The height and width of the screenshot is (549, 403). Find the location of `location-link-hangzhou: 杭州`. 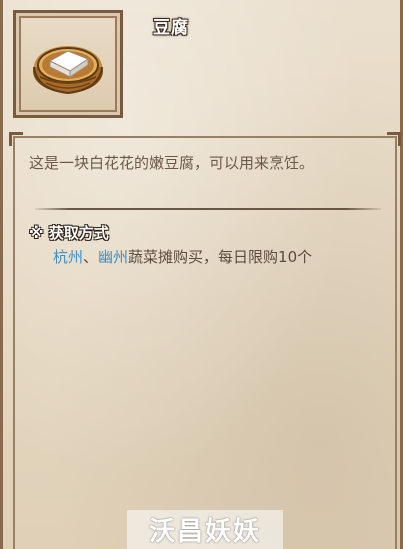

location-link-hangzhou: 杭州 is located at coordinates (68, 257).